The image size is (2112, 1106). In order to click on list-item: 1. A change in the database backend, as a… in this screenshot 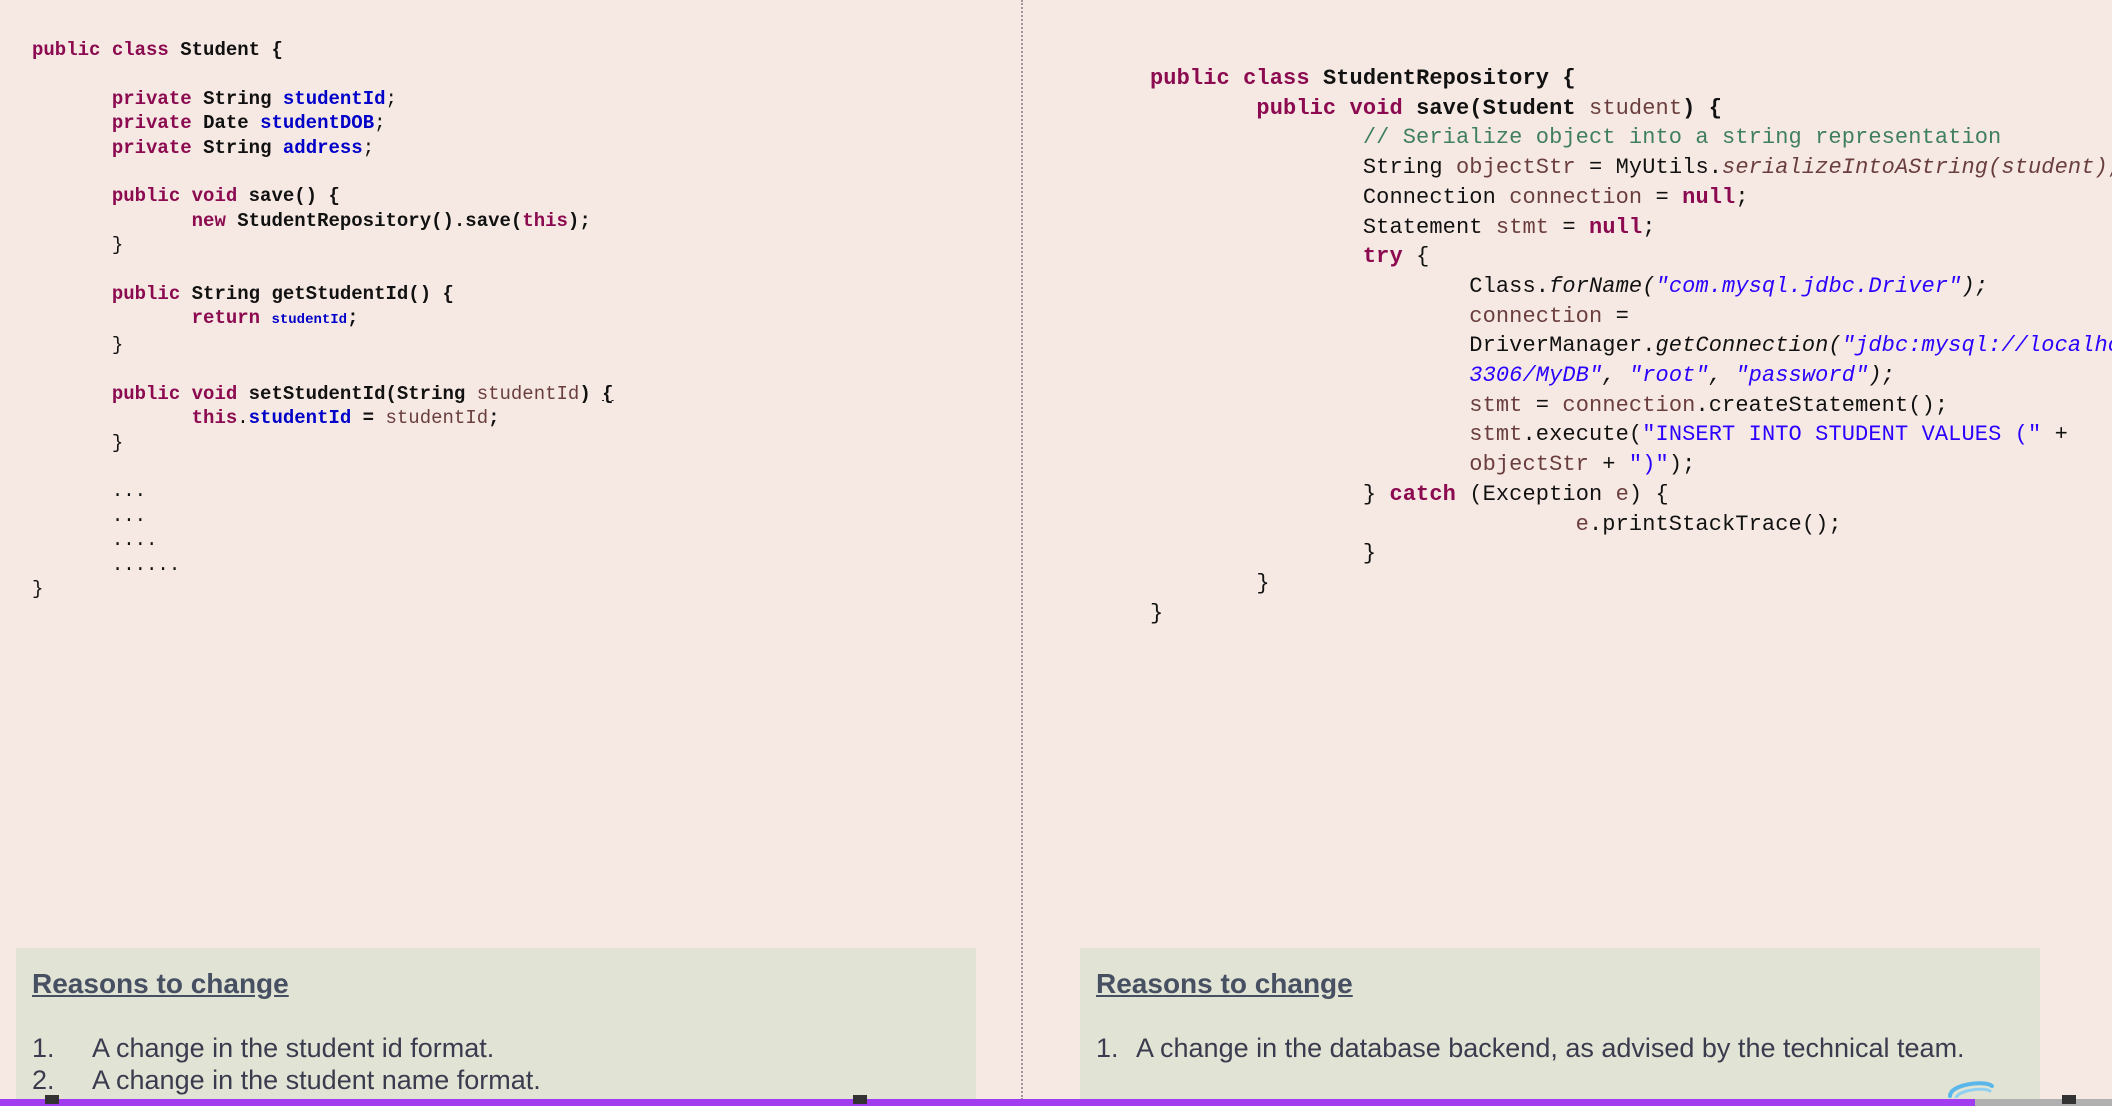, I will do `click(1558, 1048)`.